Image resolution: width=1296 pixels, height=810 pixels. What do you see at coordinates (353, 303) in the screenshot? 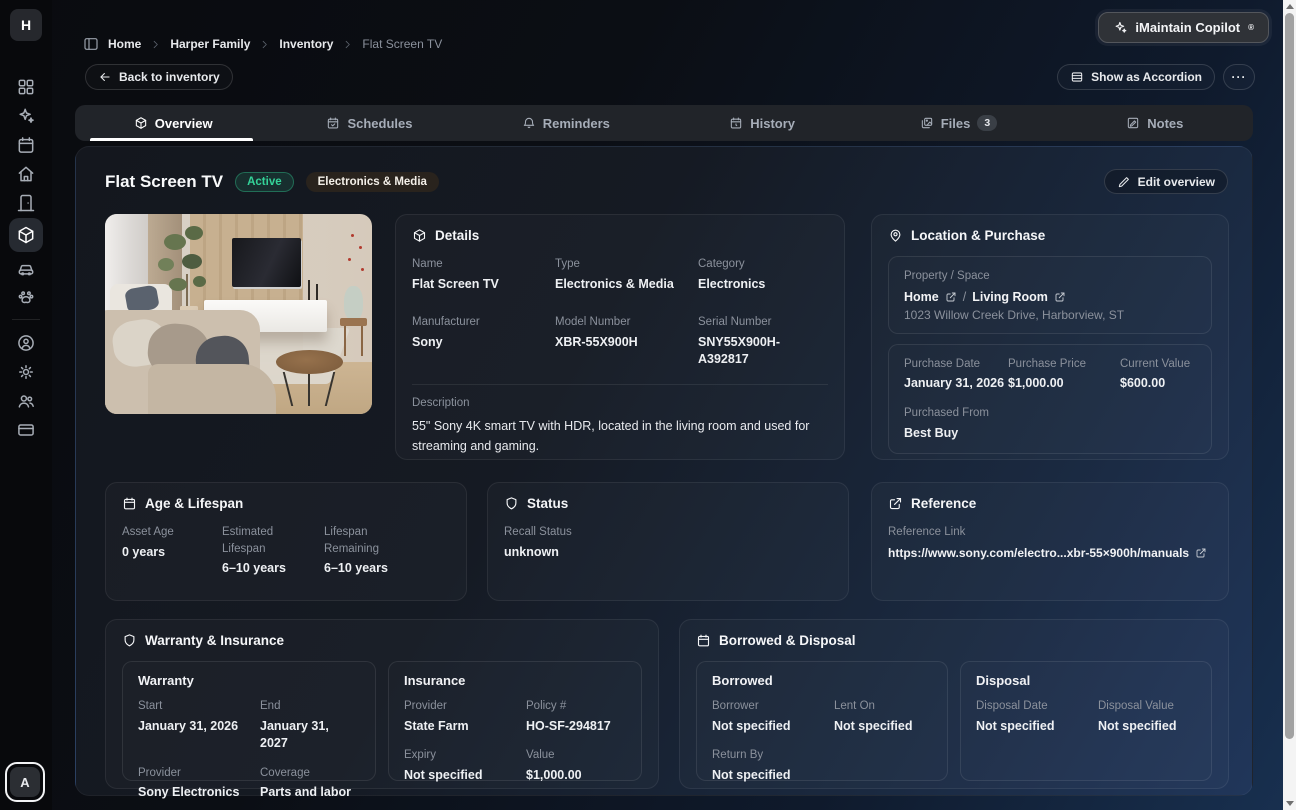
I see `photo-vase` at bounding box center [353, 303].